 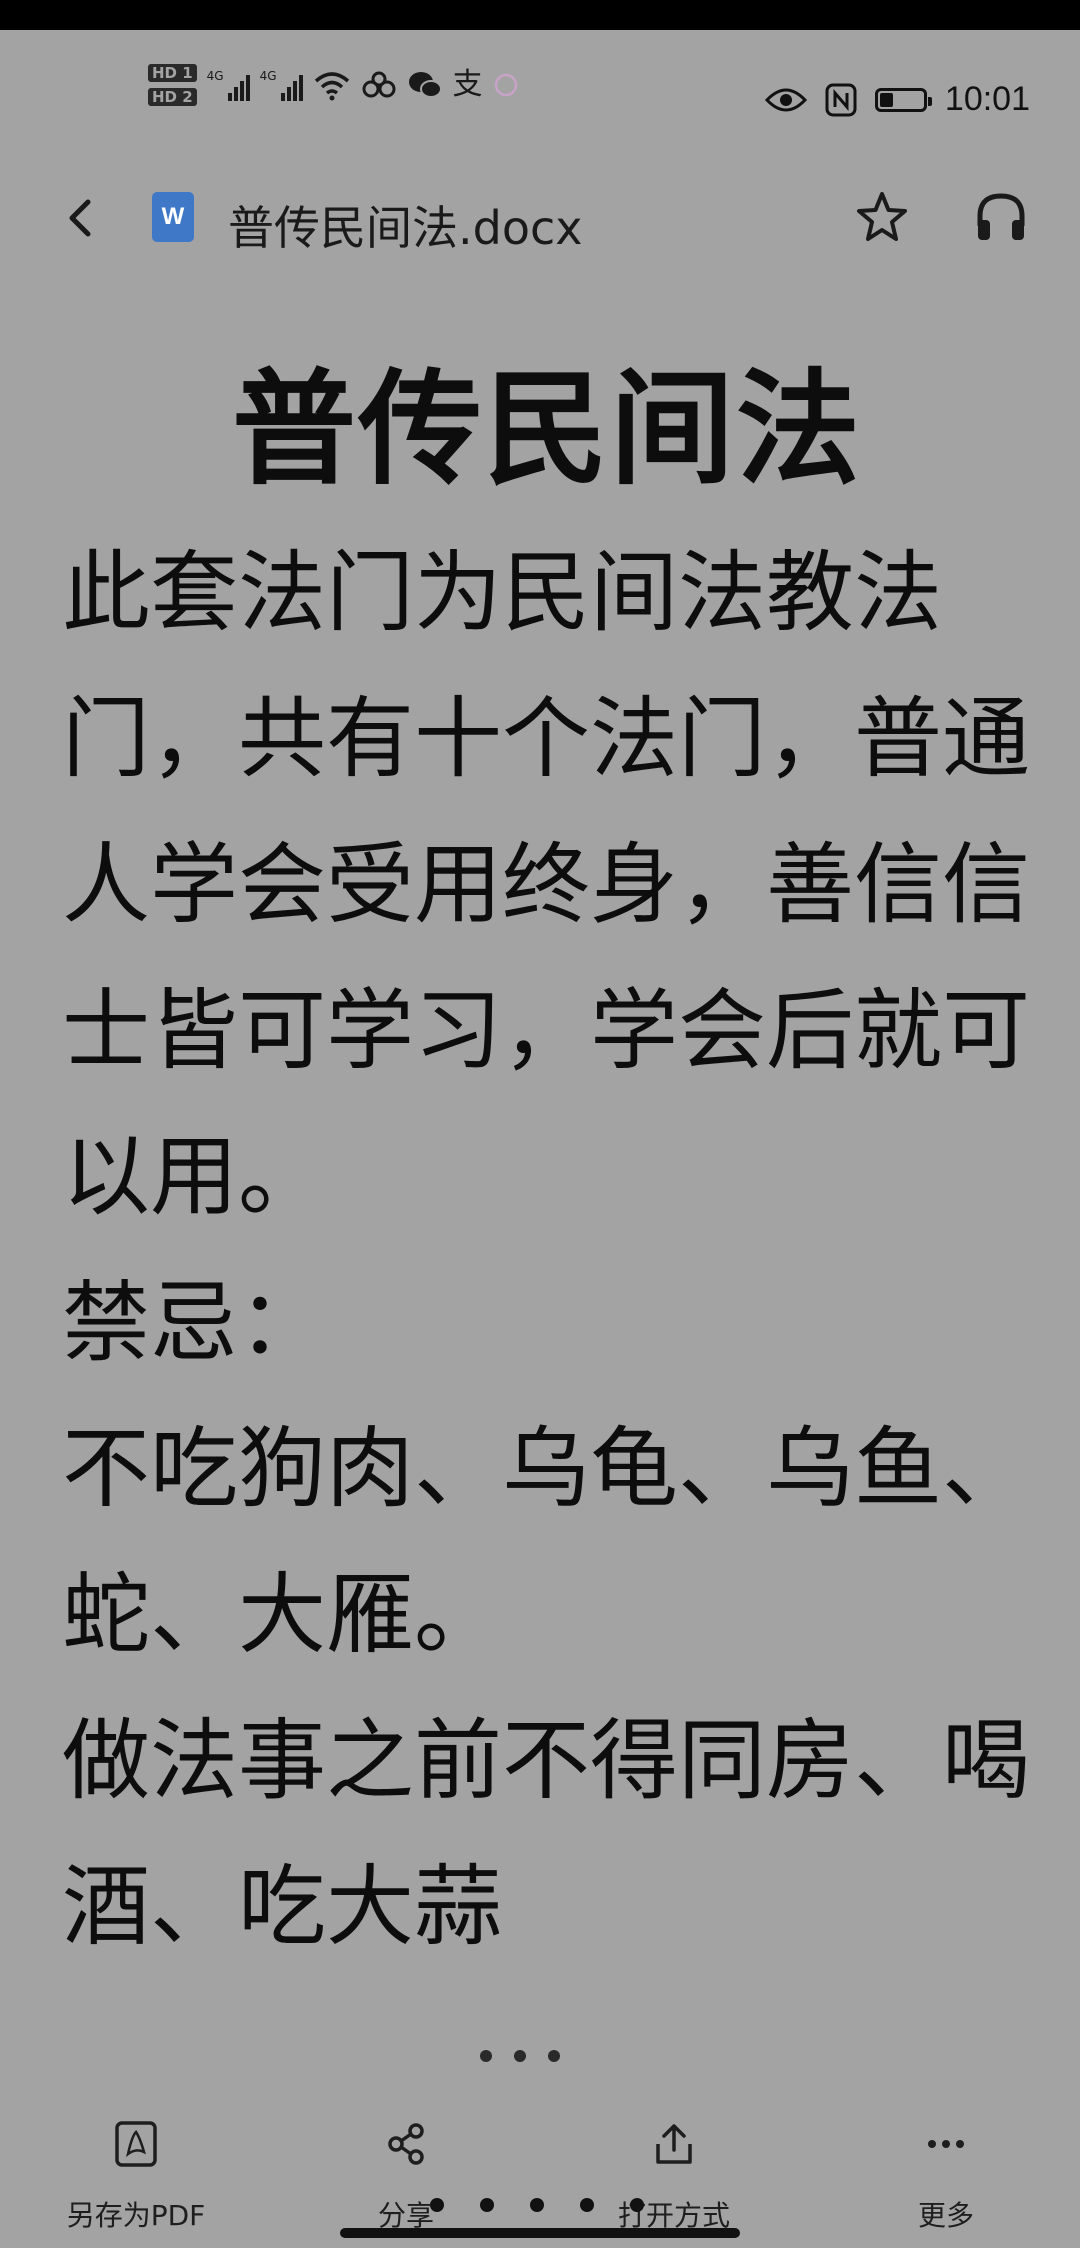 What do you see at coordinates (987, 99) in the screenshot?
I see `clock: 10:01` at bounding box center [987, 99].